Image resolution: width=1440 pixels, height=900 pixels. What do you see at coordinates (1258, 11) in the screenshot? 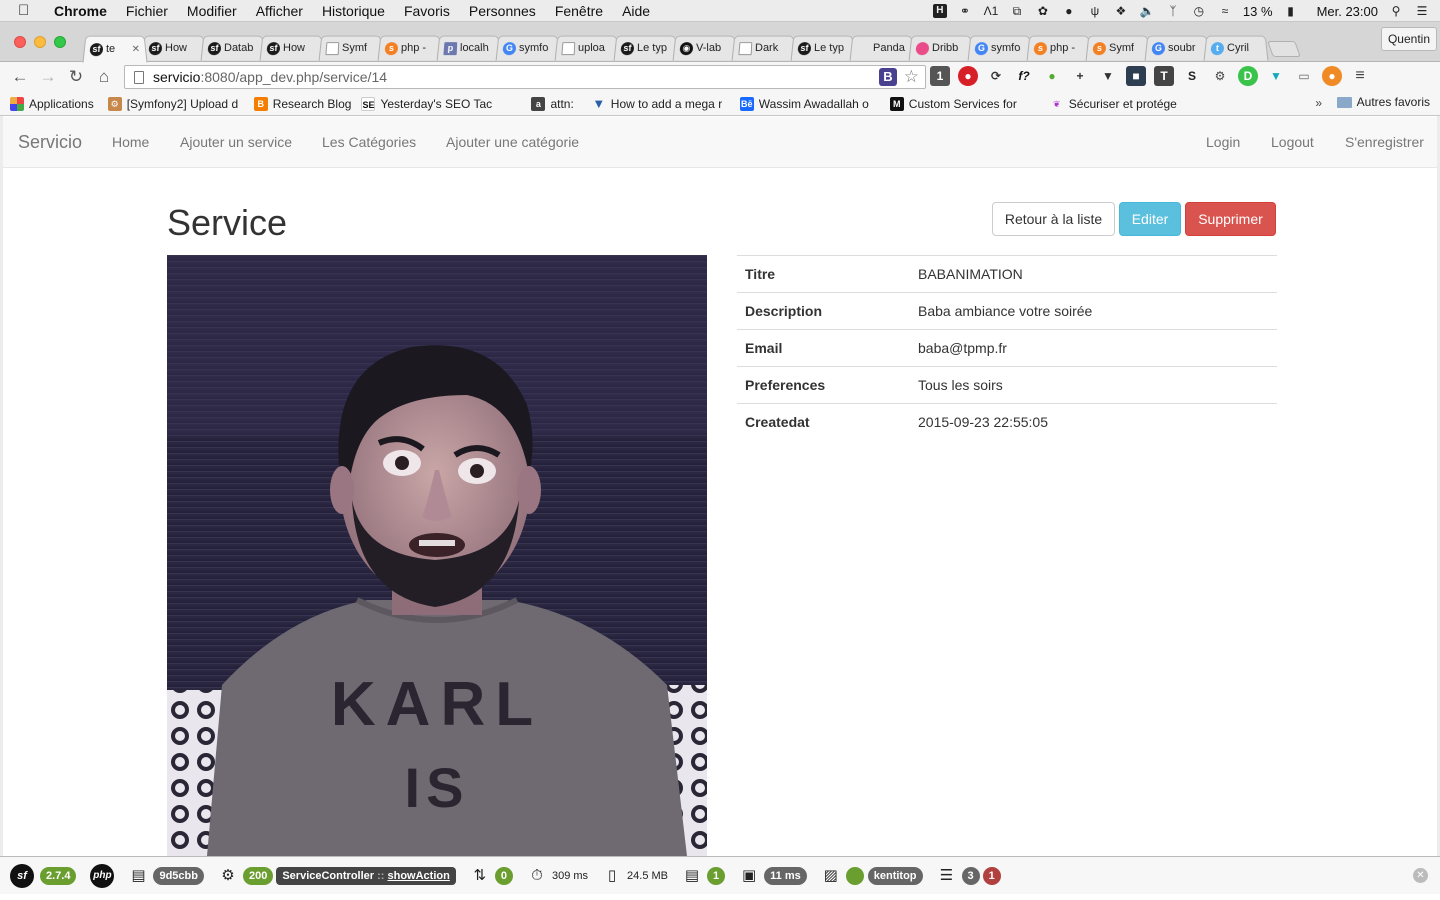
I see `battery-percent: 13 %` at bounding box center [1258, 11].